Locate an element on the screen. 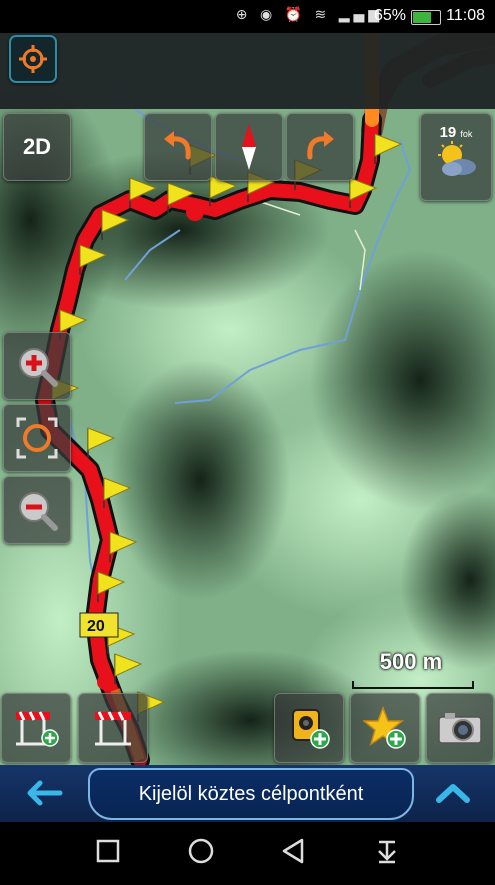 Image resolution: width=495 pixels, height=885 pixels. status-bar: ⊕ ◉ ⏰ ≋ ▂▄▆ 65% 11:08 is located at coordinates (247, 16).